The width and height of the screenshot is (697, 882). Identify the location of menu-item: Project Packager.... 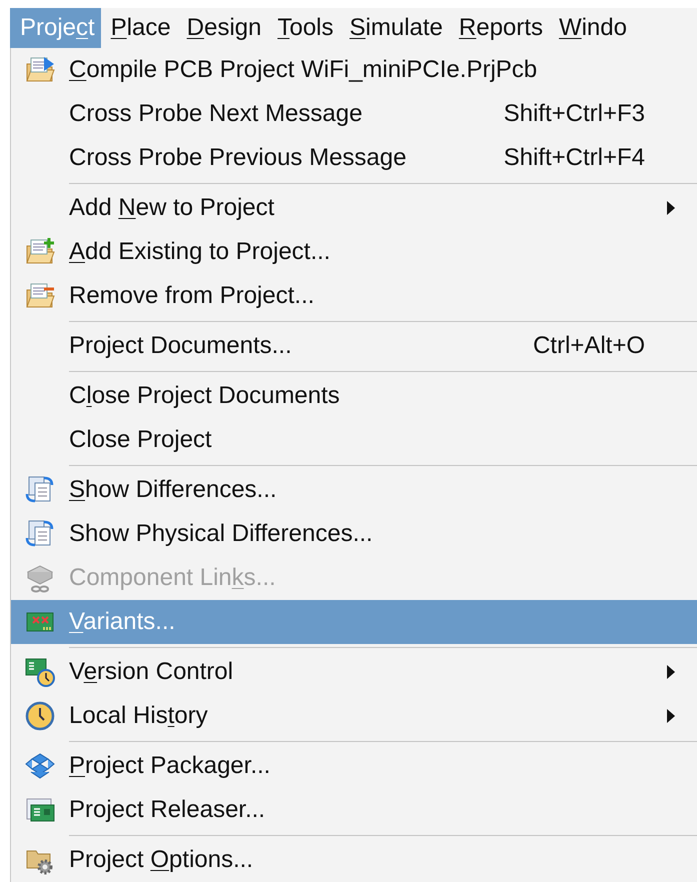
(354, 766).